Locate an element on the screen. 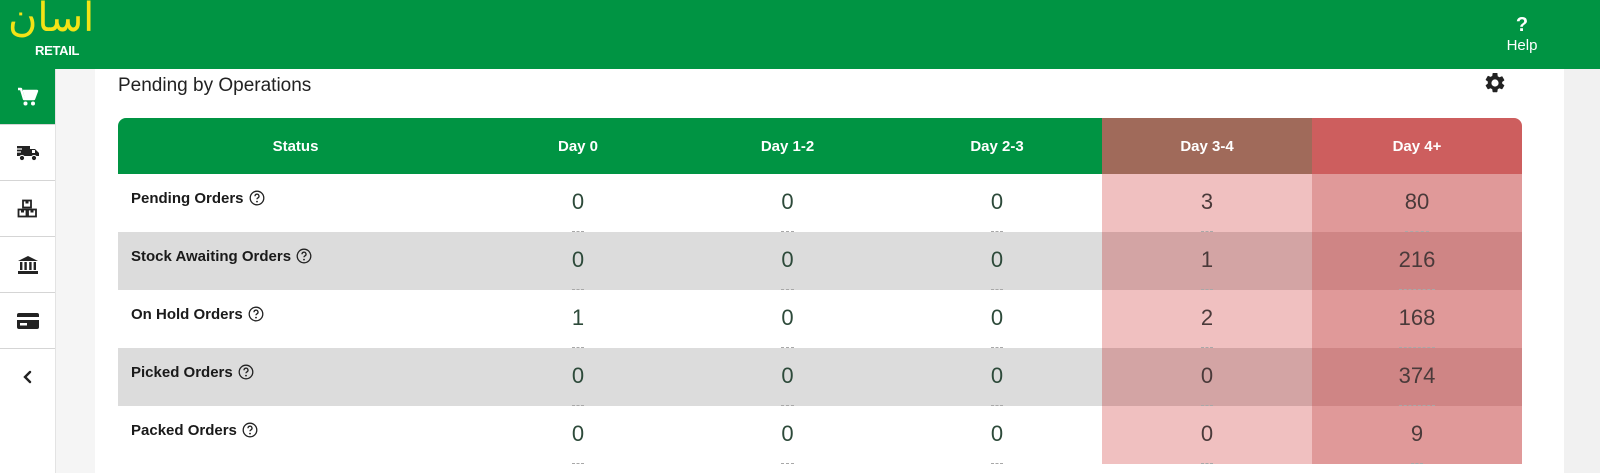 The width and height of the screenshot is (1600, 473). chevron-left-icon is located at coordinates (26, 377).